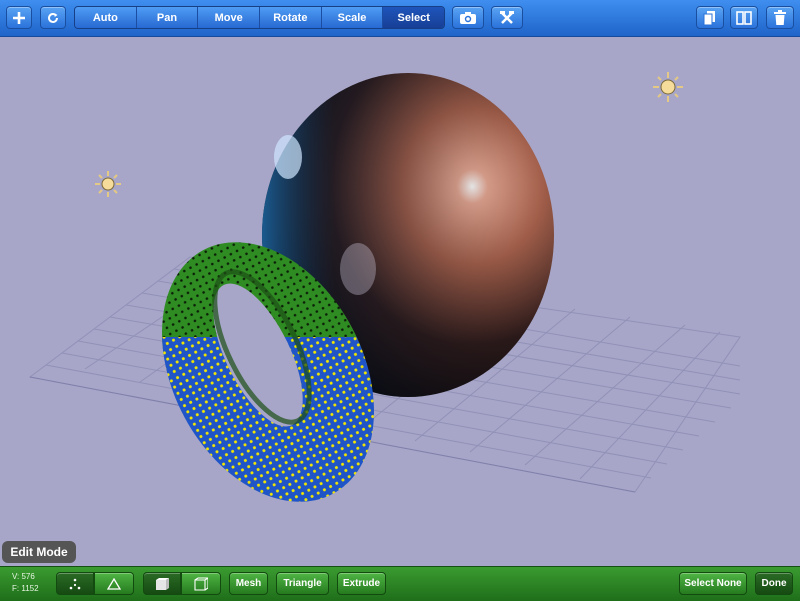 Image resolution: width=800 pixels, height=601 pixels. What do you see at coordinates (229, 17) in the screenshot?
I see `mode-move: Move` at bounding box center [229, 17].